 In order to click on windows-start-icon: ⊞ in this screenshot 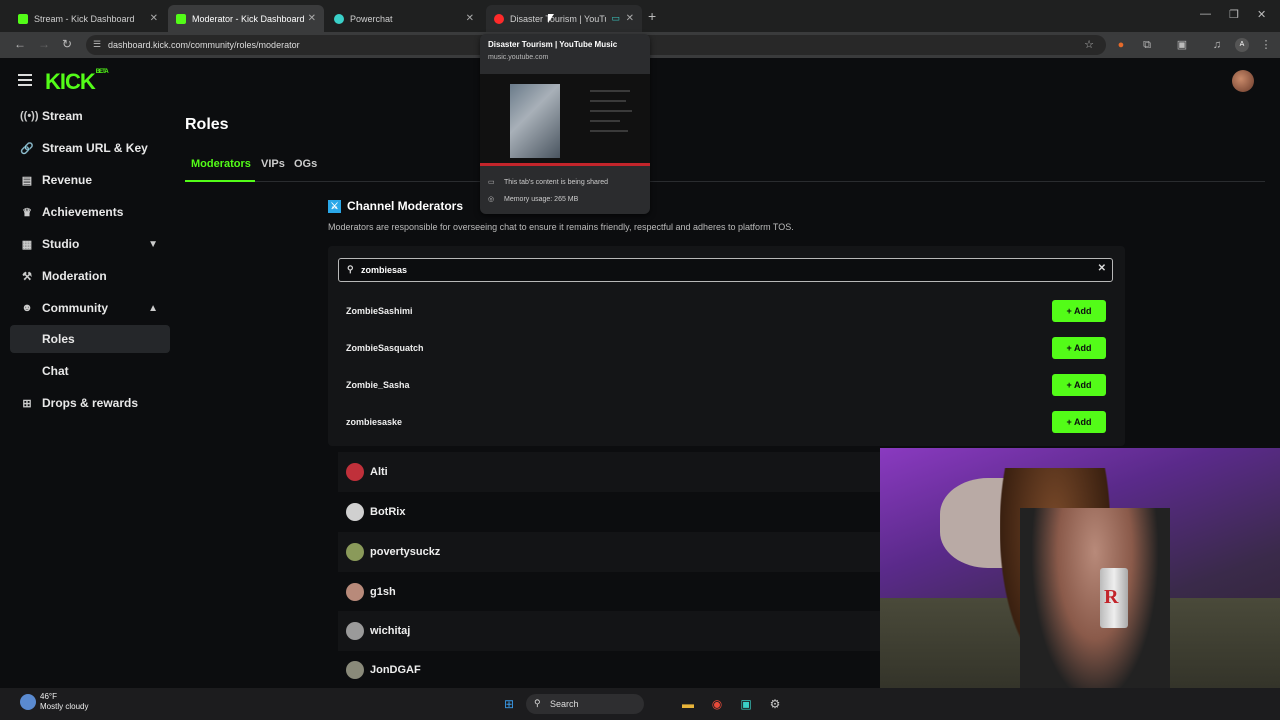, I will do `click(509, 704)`.